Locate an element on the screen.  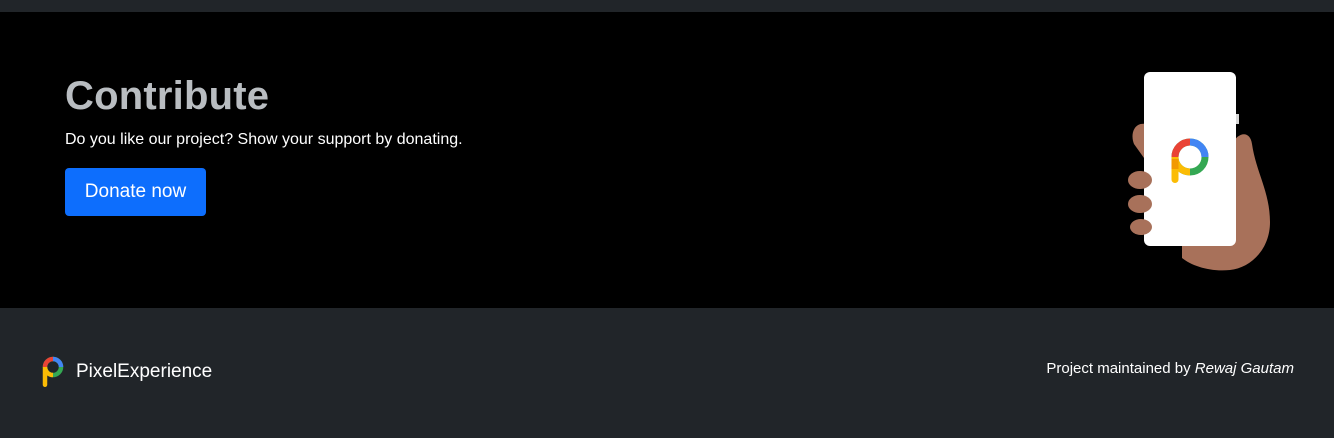
top-strip is located at coordinates (667, 6).